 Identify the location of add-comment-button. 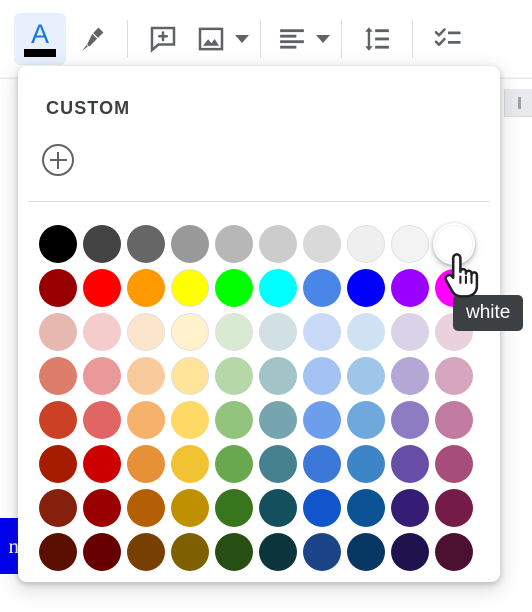
(163, 39).